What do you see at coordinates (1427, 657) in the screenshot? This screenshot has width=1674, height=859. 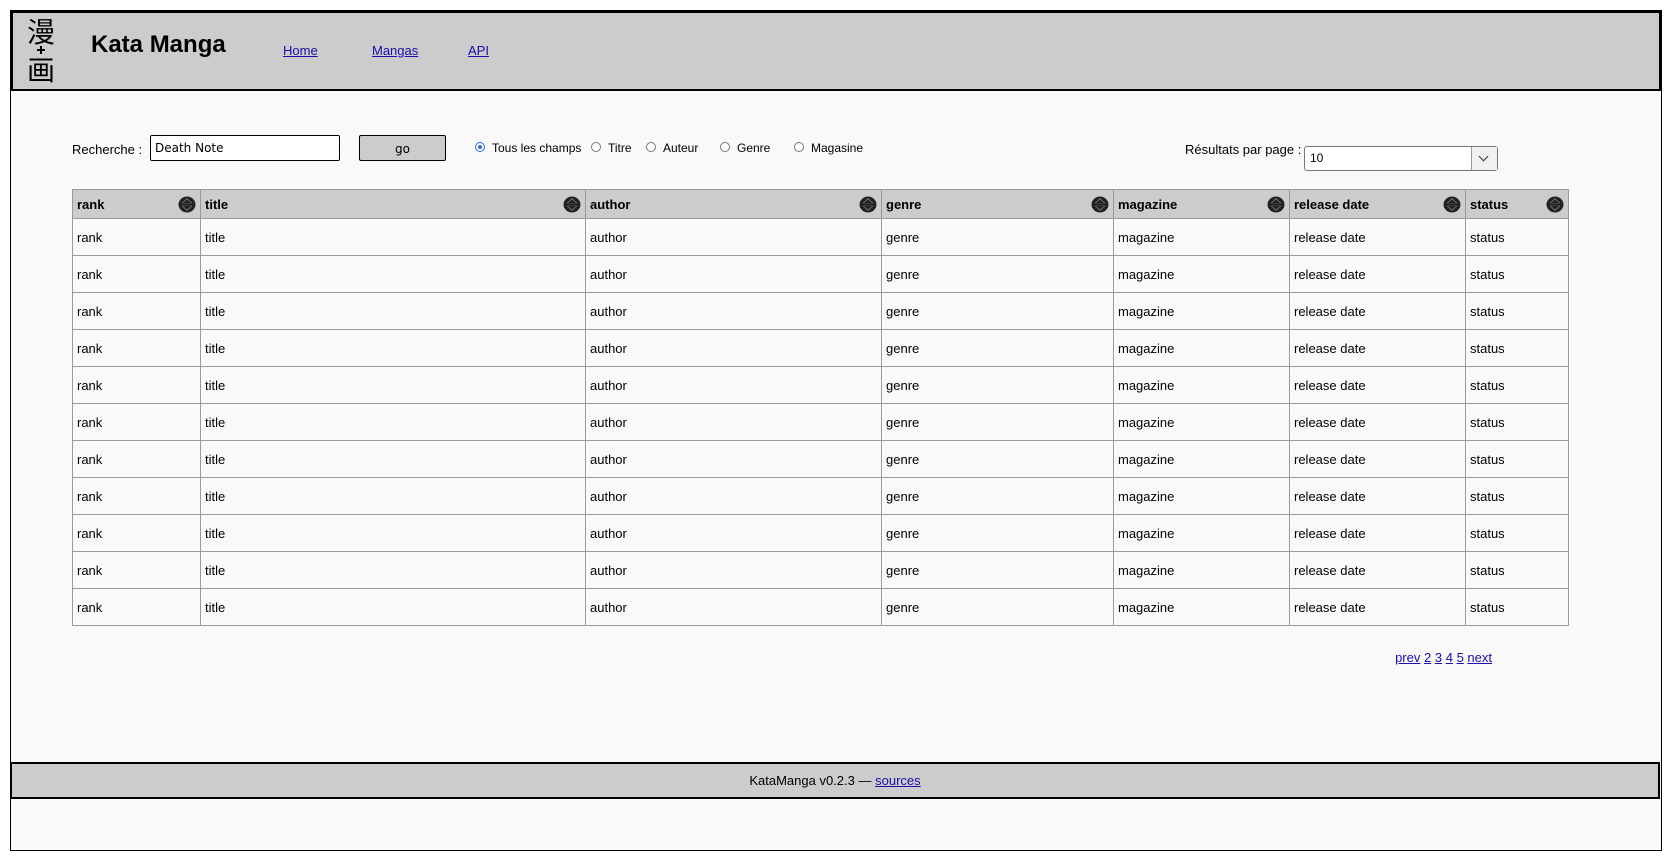 I see `pagination-page-link: 2` at bounding box center [1427, 657].